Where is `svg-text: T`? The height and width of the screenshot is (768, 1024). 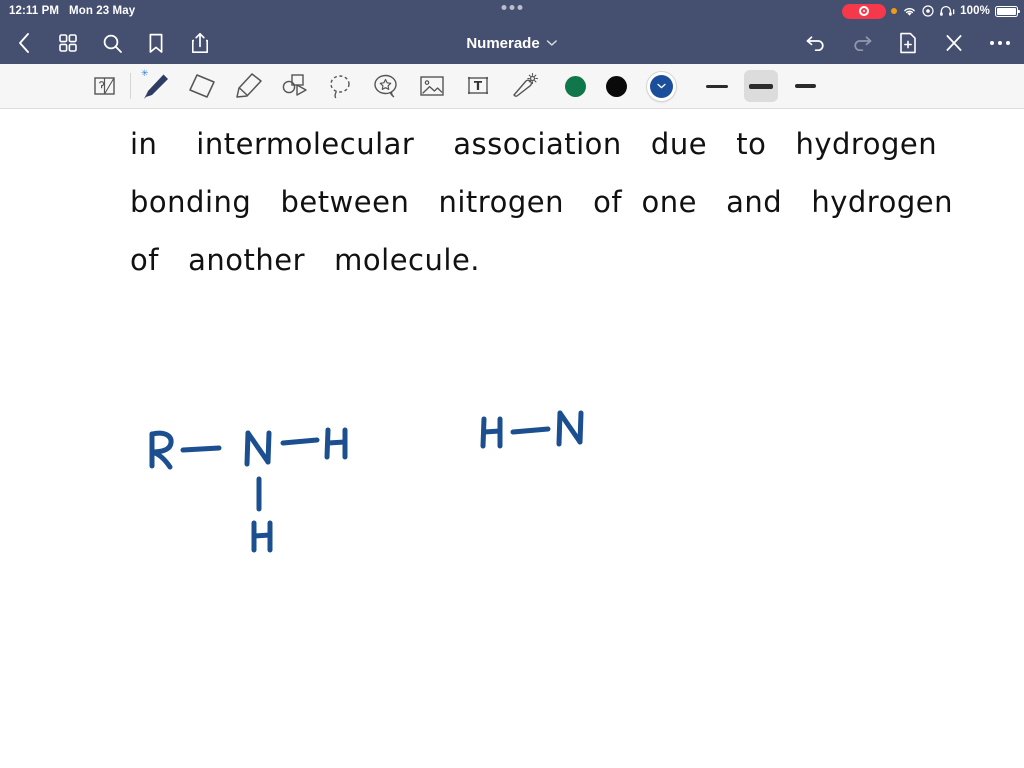 svg-text: T is located at coordinates (478, 86).